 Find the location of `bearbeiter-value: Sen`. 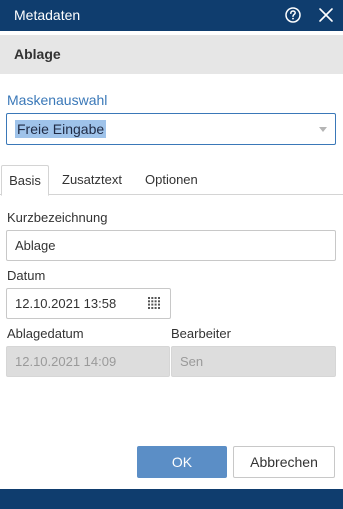

bearbeiter-value: Sen is located at coordinates (192, 361).